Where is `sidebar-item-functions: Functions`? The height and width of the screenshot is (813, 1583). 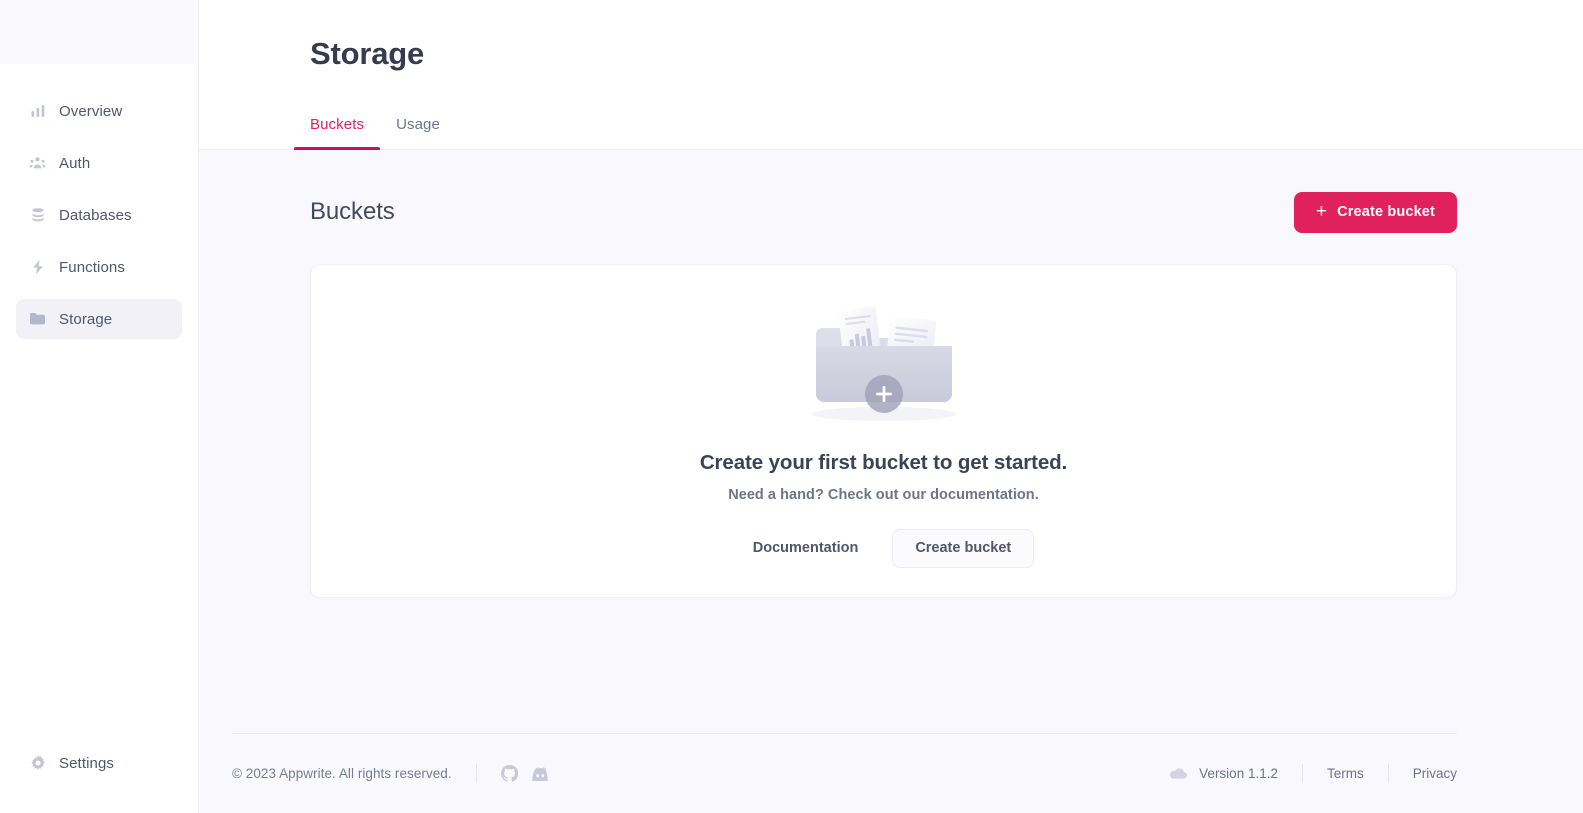 sidebar-item-functions: Functions is located at coordinates (99, 267).